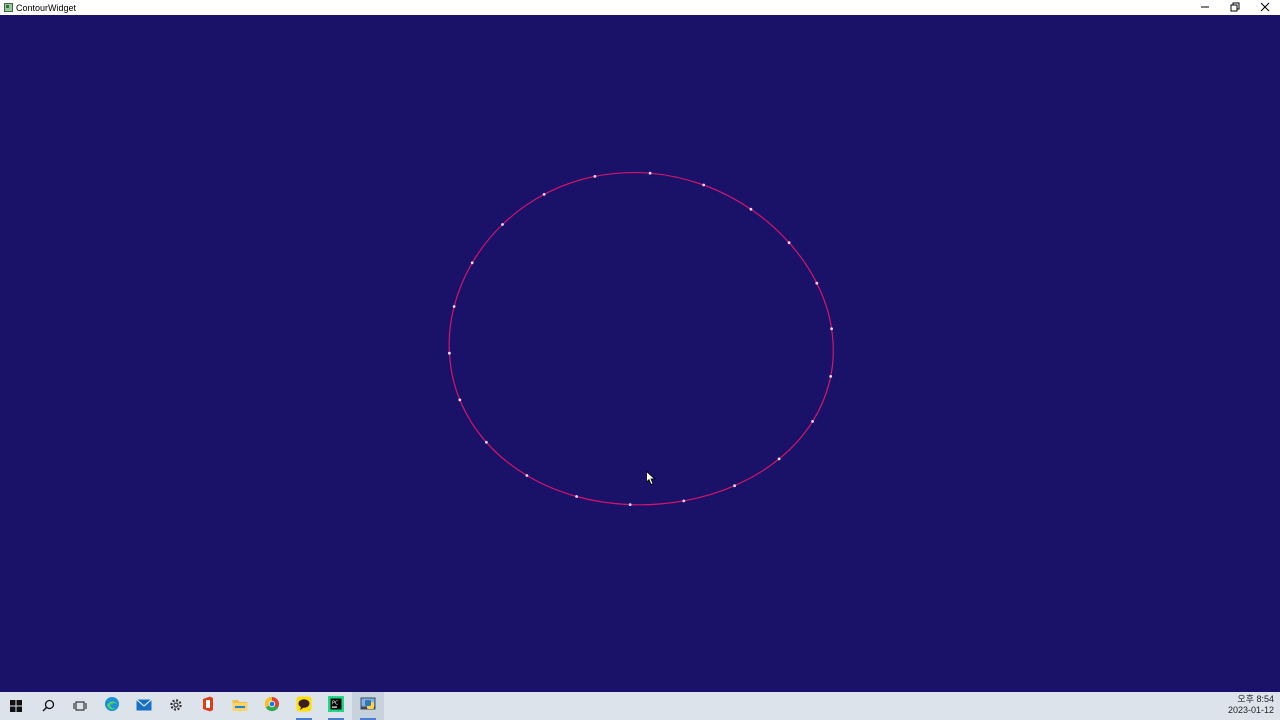  Describe the element at coordinates (640, 706) in the screenshot. I see `taskbar: PC 오후 8:54 2023-01-12` at that location.